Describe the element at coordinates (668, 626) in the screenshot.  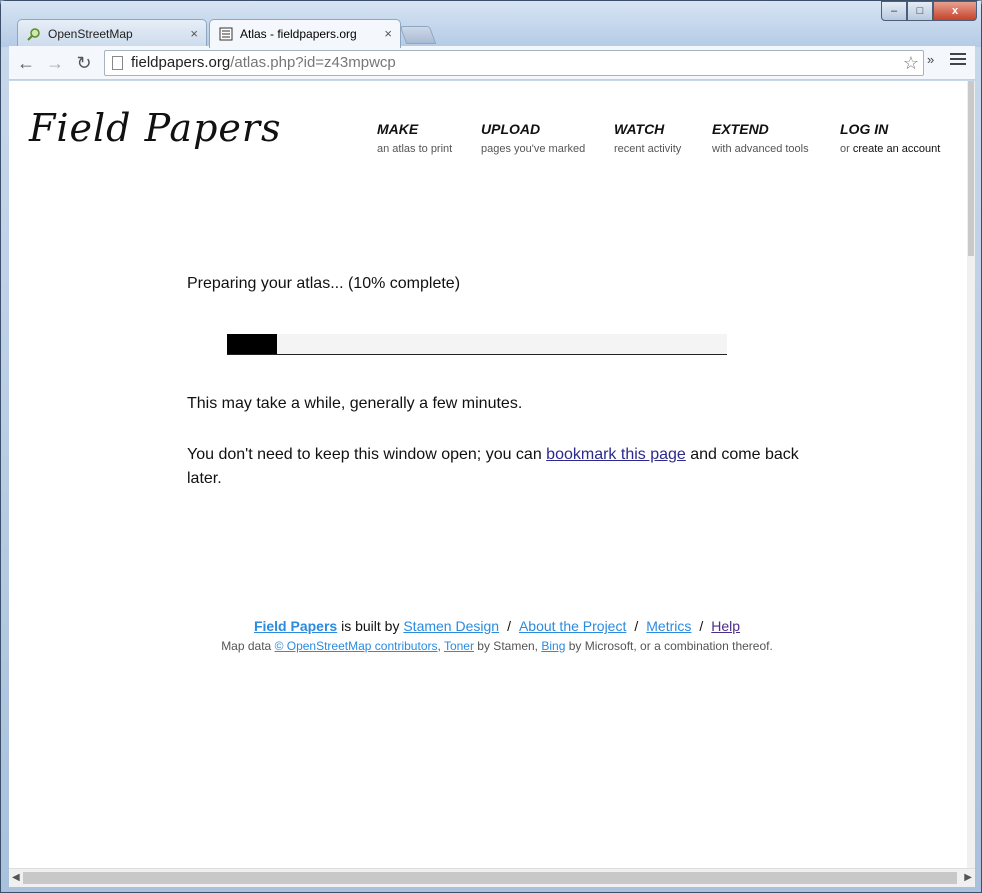
I see `metrics-link: Metrics` at that location.